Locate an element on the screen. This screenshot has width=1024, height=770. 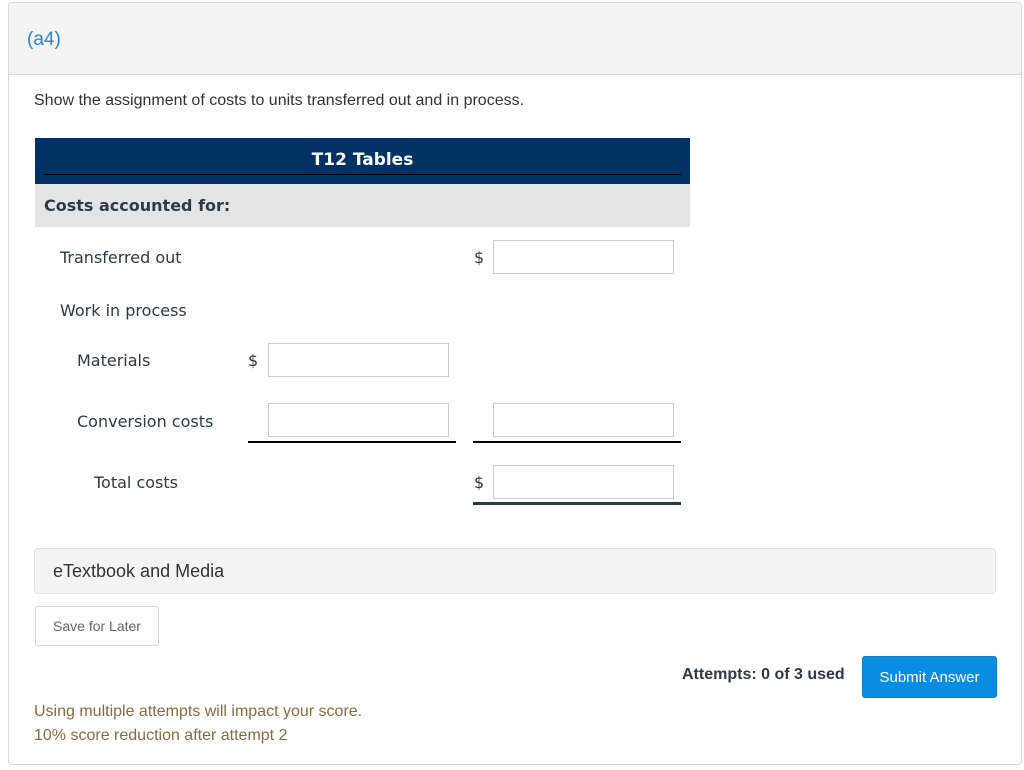
table-header: T12 Tables is located at coordinates (362, 161).